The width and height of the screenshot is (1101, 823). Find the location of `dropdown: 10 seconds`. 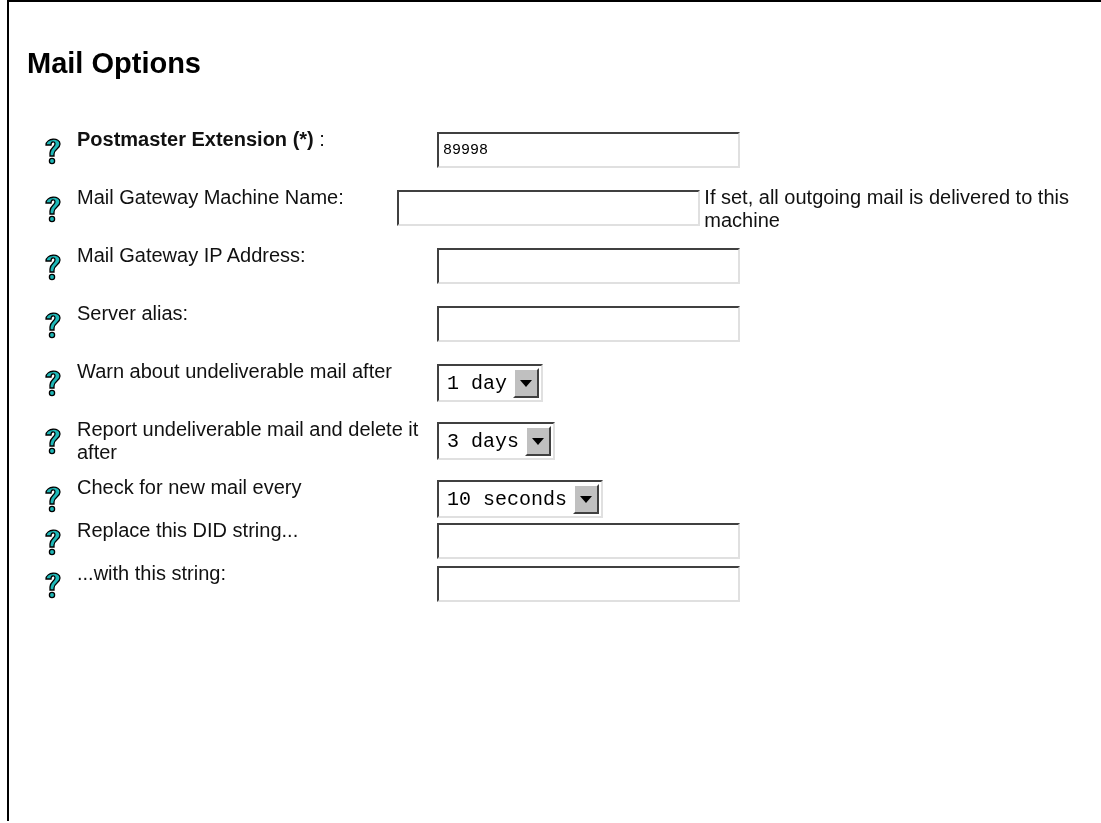

dropdown: 10 seconds is located at coordinates (520, 499).